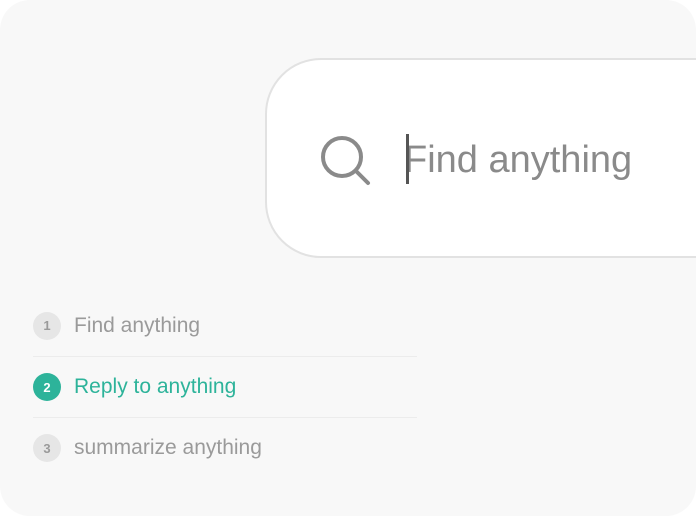  Describe the element at coordinates (47, 325) in the screenshot. I see `step-number-badge: 1` at that location.